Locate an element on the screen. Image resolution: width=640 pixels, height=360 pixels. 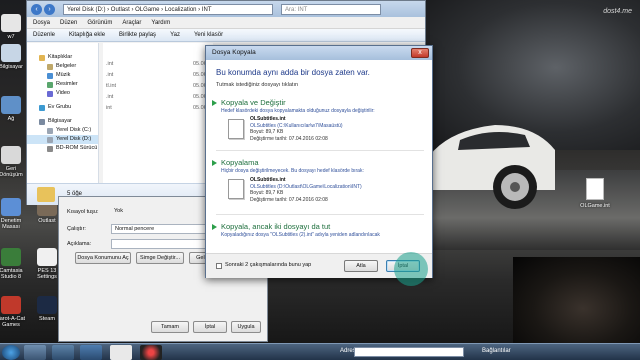
search-input: Ara: INT is located at coordinates (331, 9).